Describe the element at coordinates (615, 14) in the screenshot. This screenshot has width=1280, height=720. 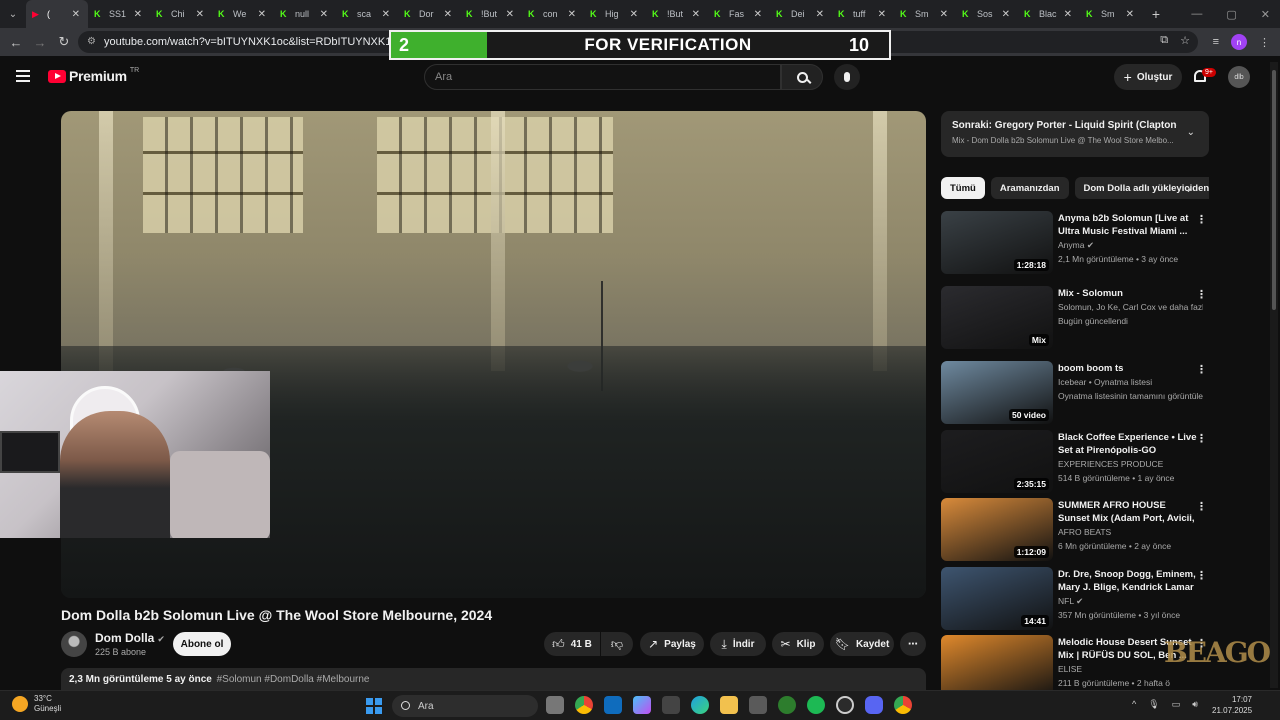
I see `browser-tab: K Hig ✕` at that location.